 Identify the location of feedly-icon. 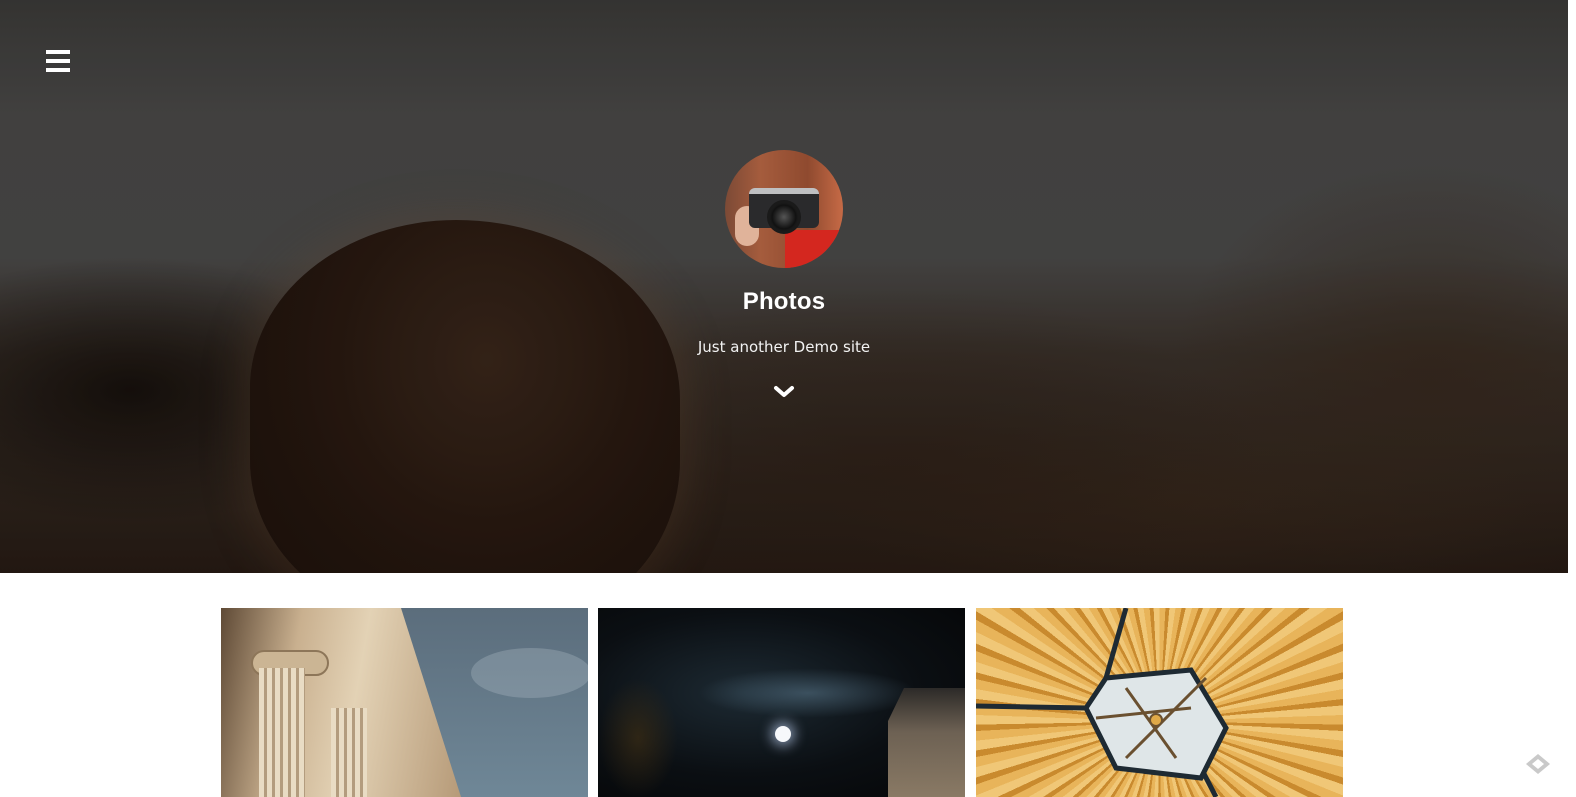
(1538, 764).